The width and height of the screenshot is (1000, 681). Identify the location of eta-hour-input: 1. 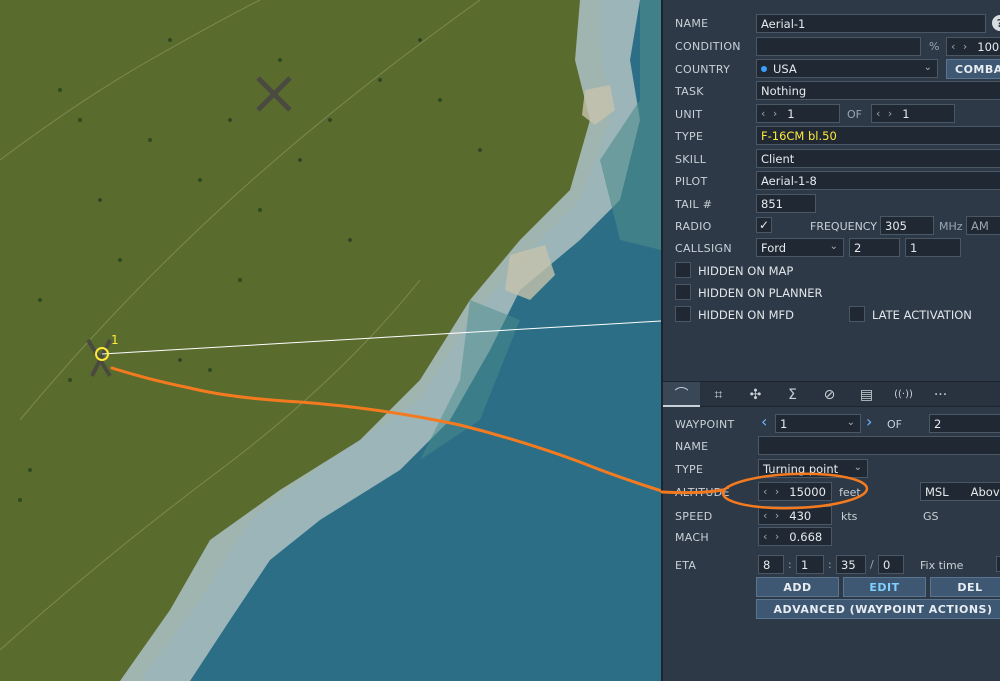
(810, 564).